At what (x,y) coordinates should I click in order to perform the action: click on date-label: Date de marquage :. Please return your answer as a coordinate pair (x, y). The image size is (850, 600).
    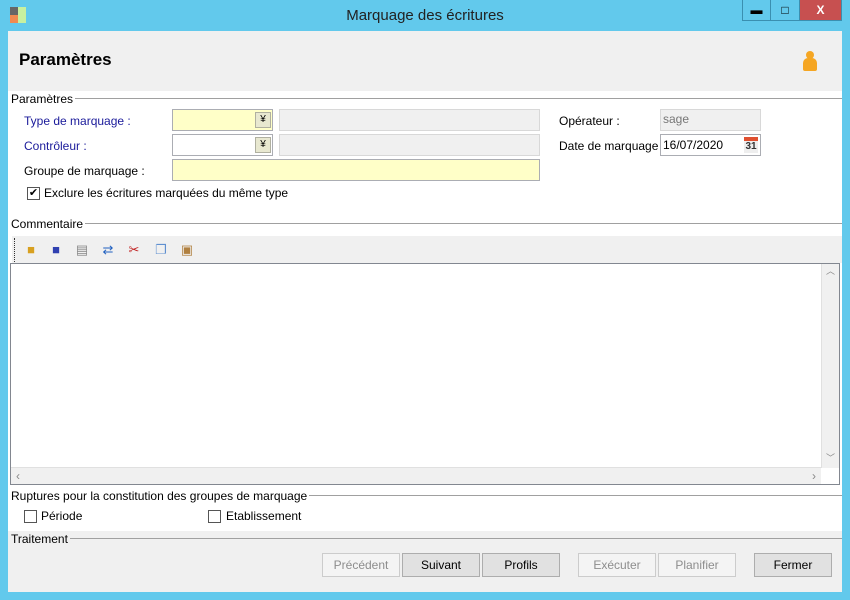
    Looking at the image, I should click on (612, 146).